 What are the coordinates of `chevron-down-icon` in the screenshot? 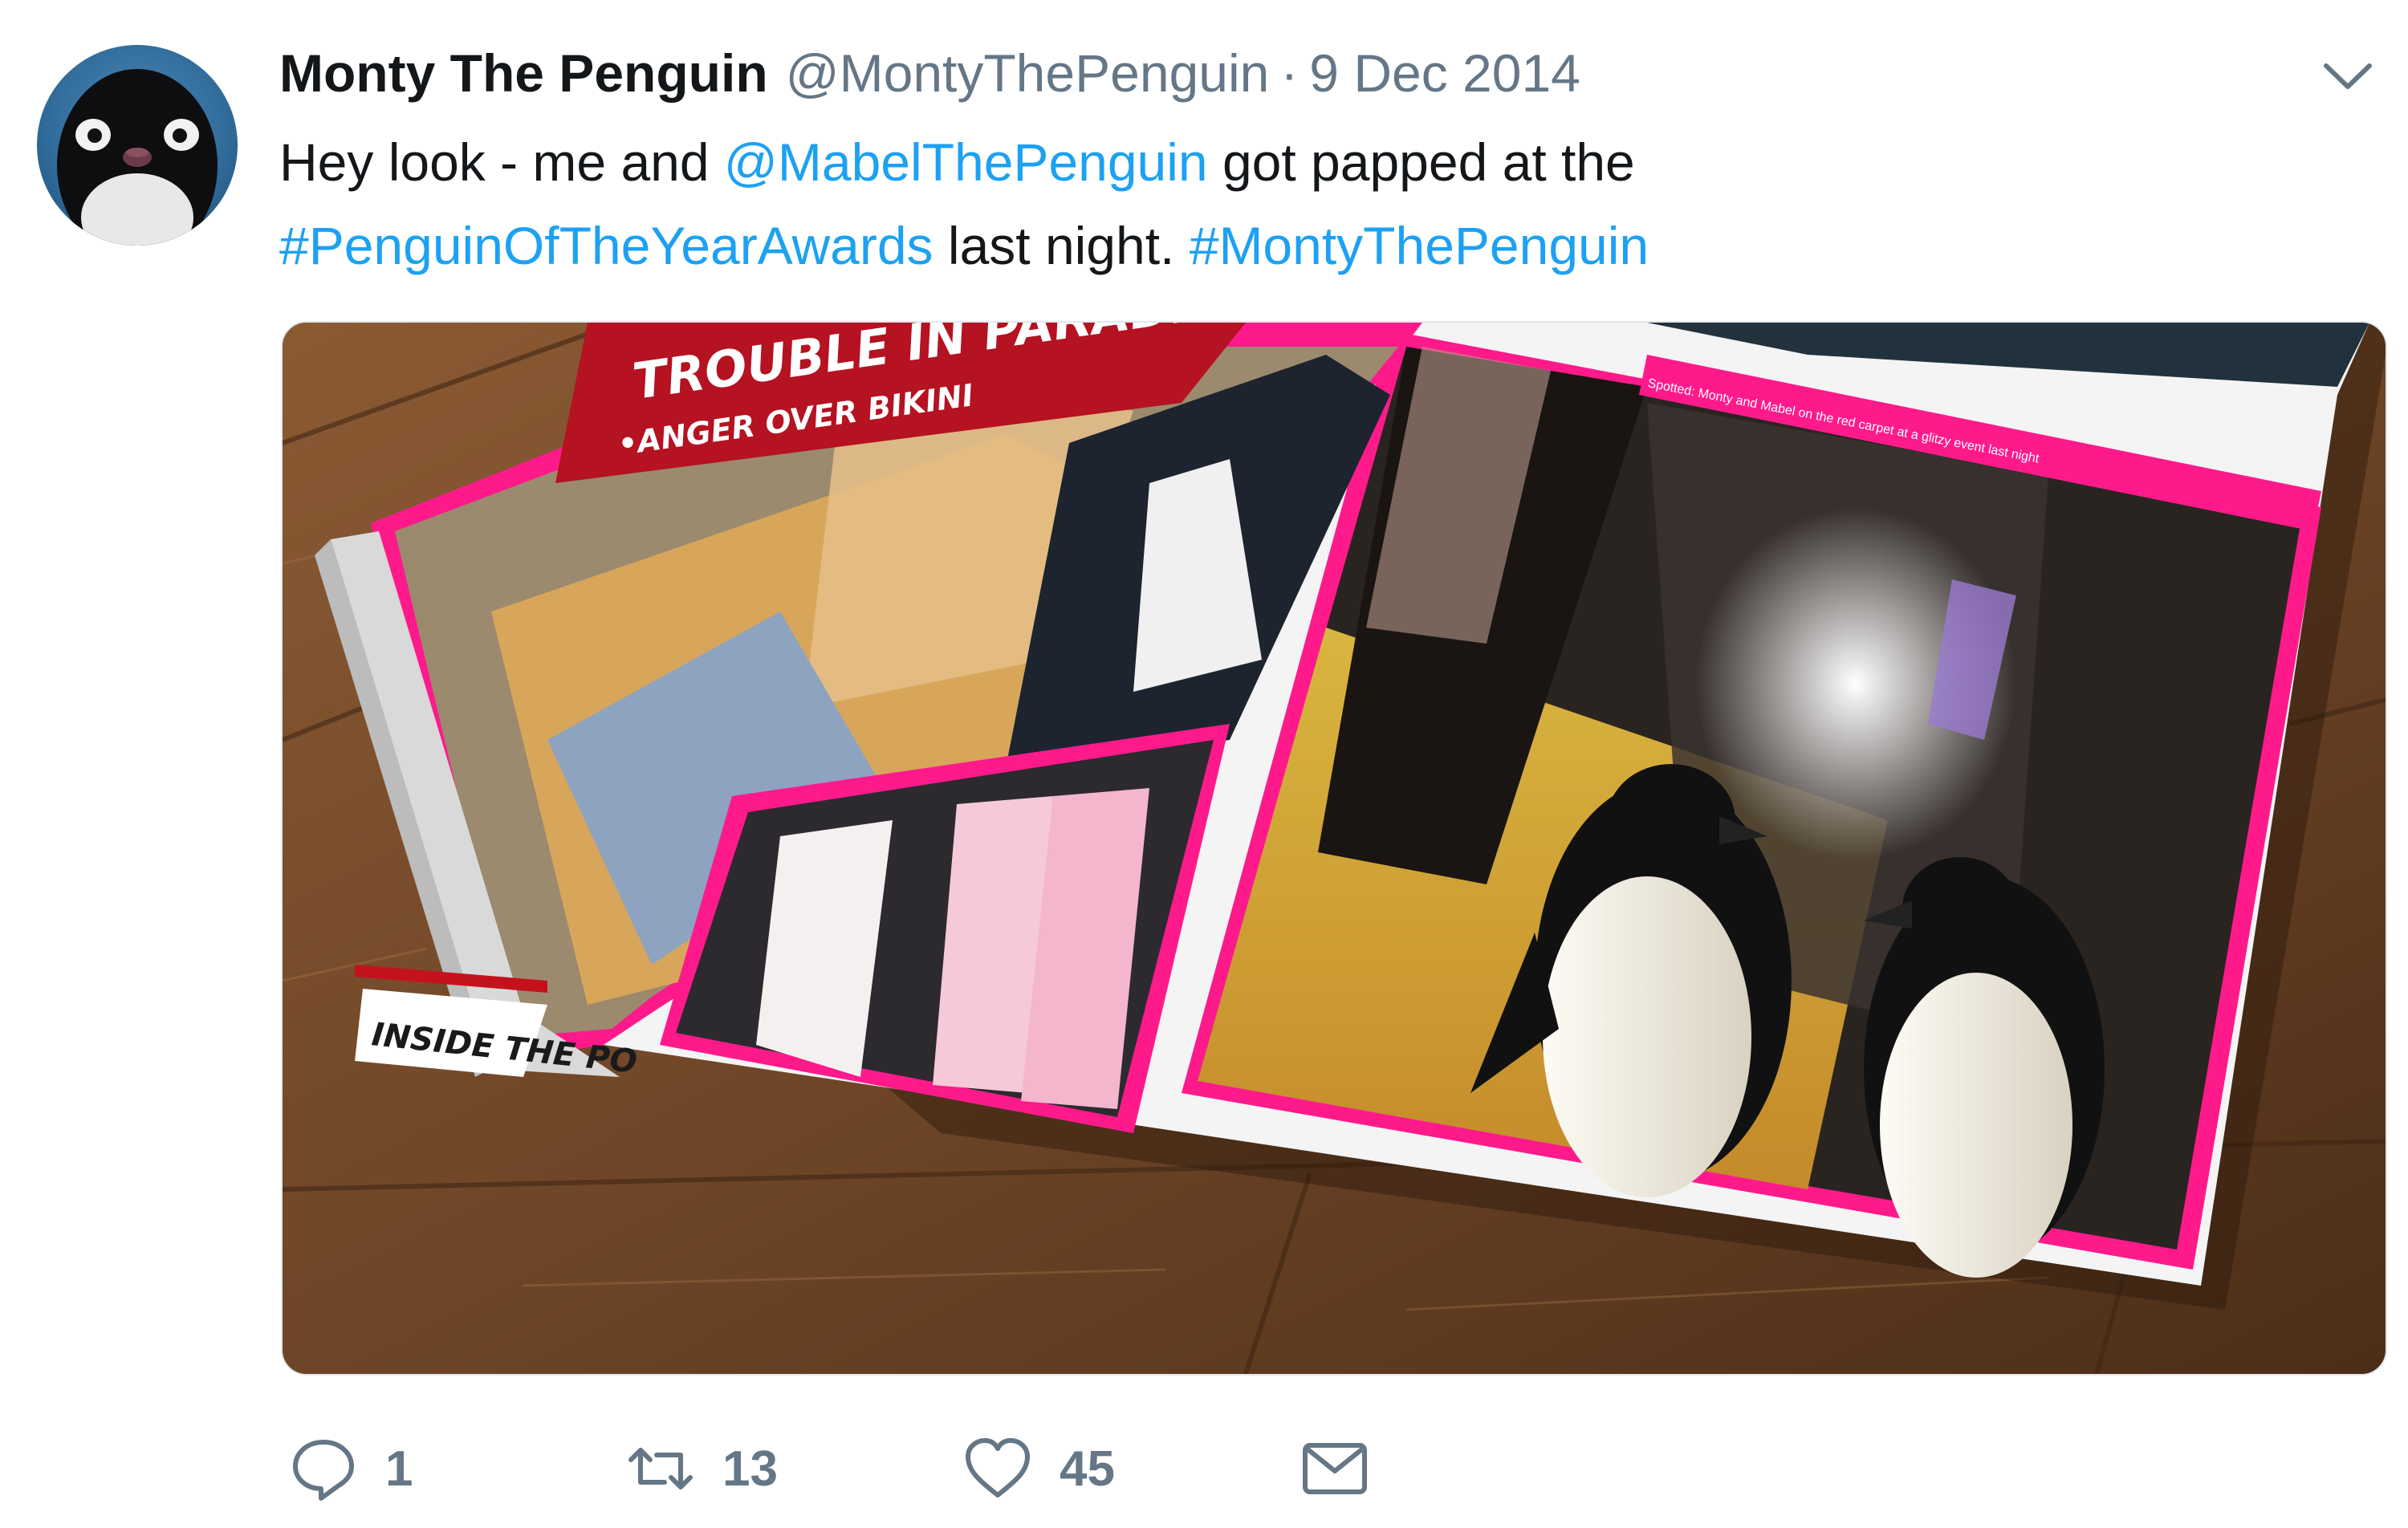 It's located at (2348, 76).